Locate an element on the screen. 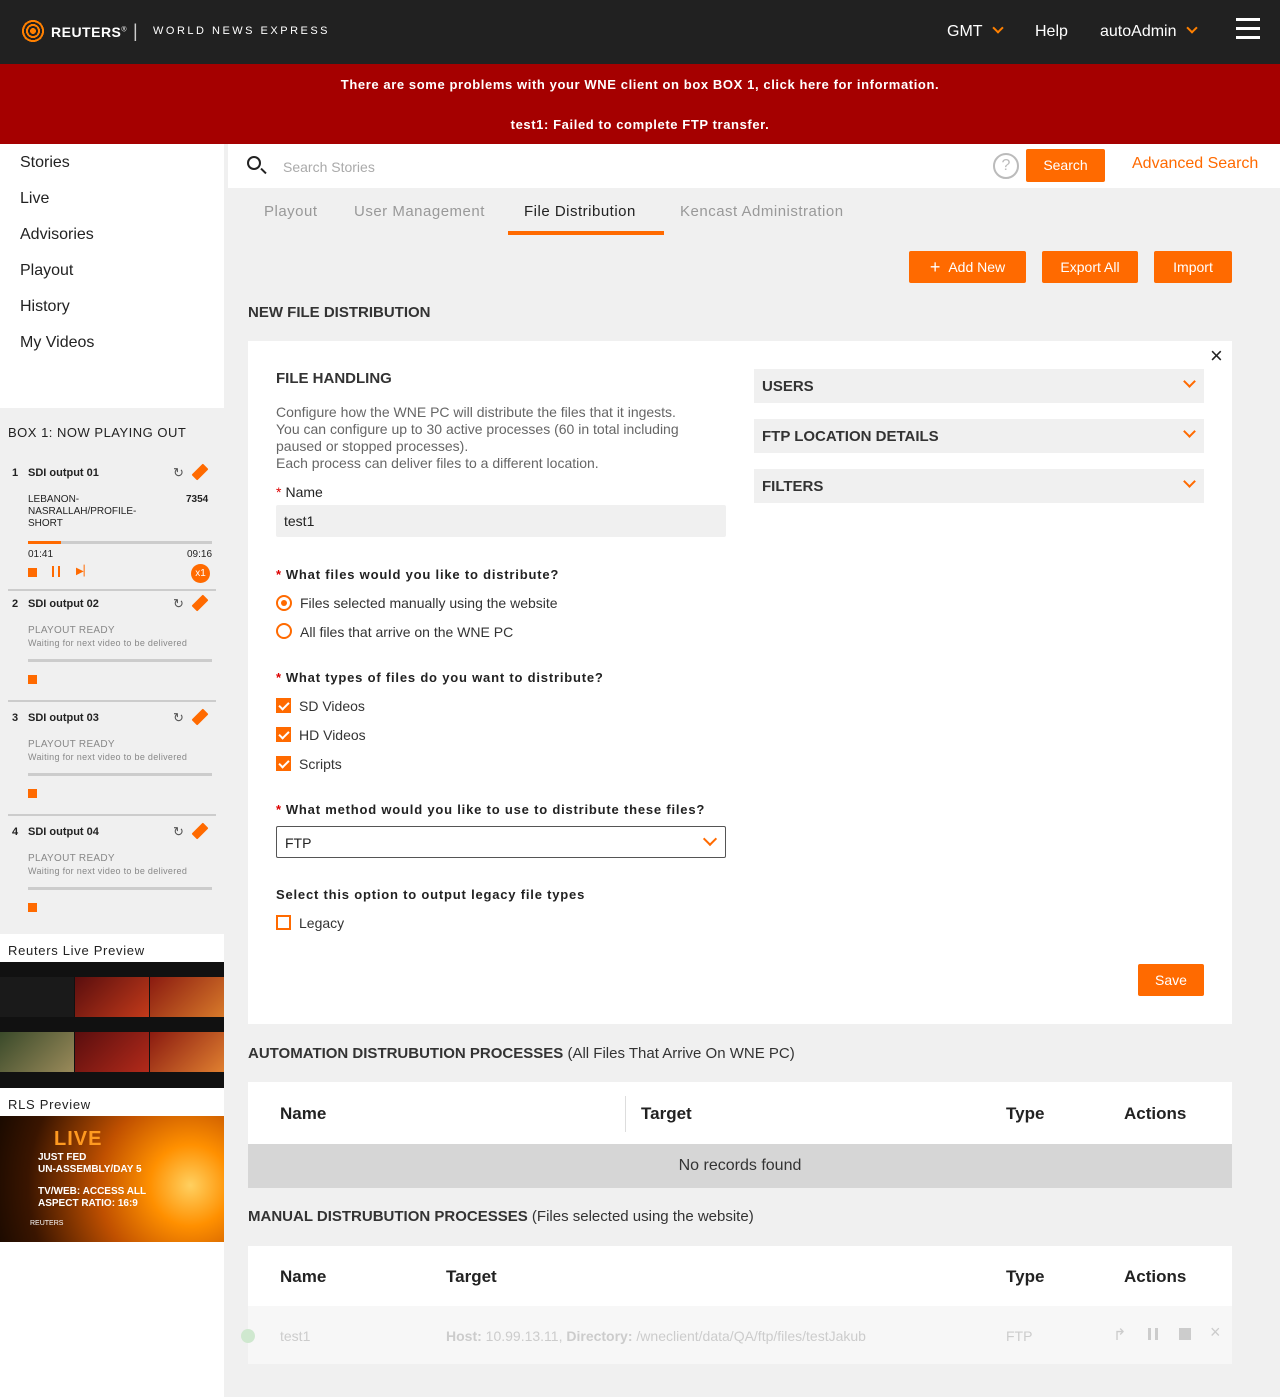 The height and width of the screenshot is (1397, 1280). alert-error: test1: Failed to complete FTP transfer. is located at coordinates (640, 124).